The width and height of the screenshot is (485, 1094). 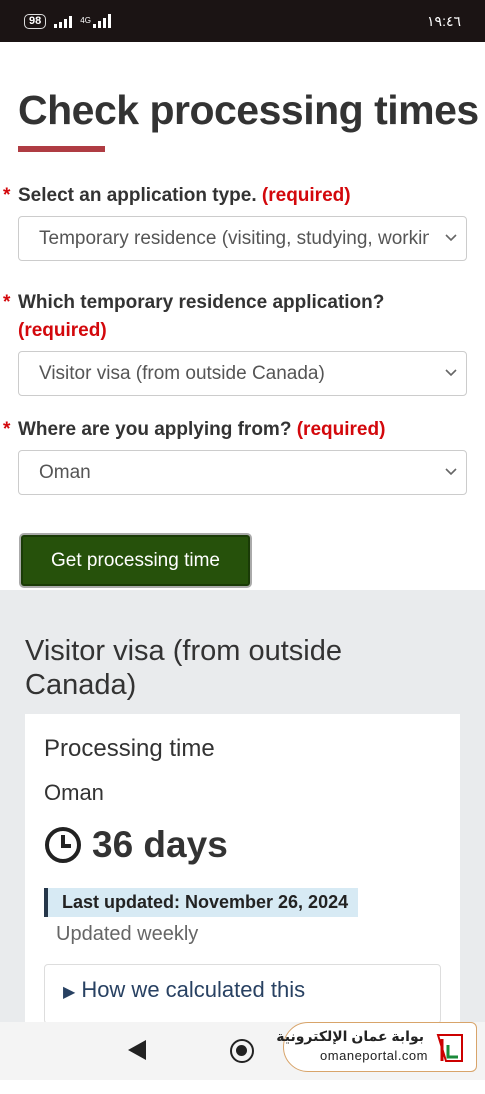 What do you see at coordinates (135, 560) in the screenshot?
I see `get-processing-time-button: Get processing time` at bounding box center [135, 560].